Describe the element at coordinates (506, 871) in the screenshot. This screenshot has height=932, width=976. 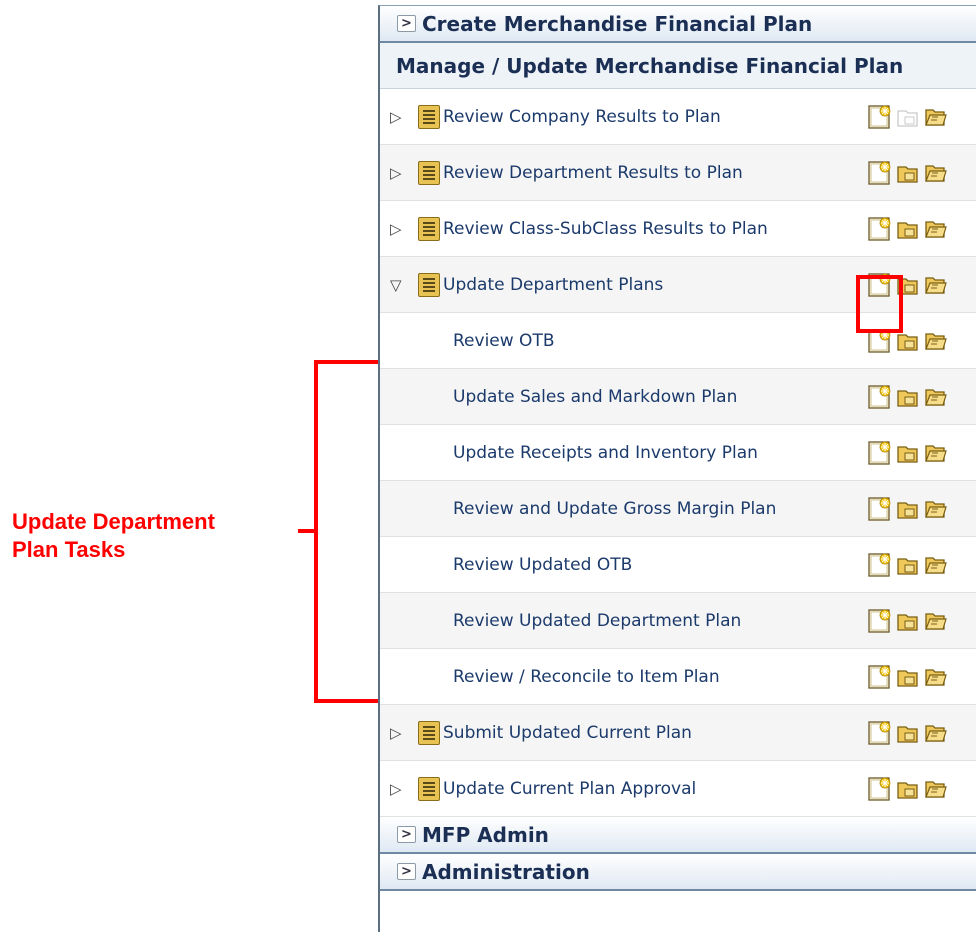
I see `administration-header-label: Administration` at that location.